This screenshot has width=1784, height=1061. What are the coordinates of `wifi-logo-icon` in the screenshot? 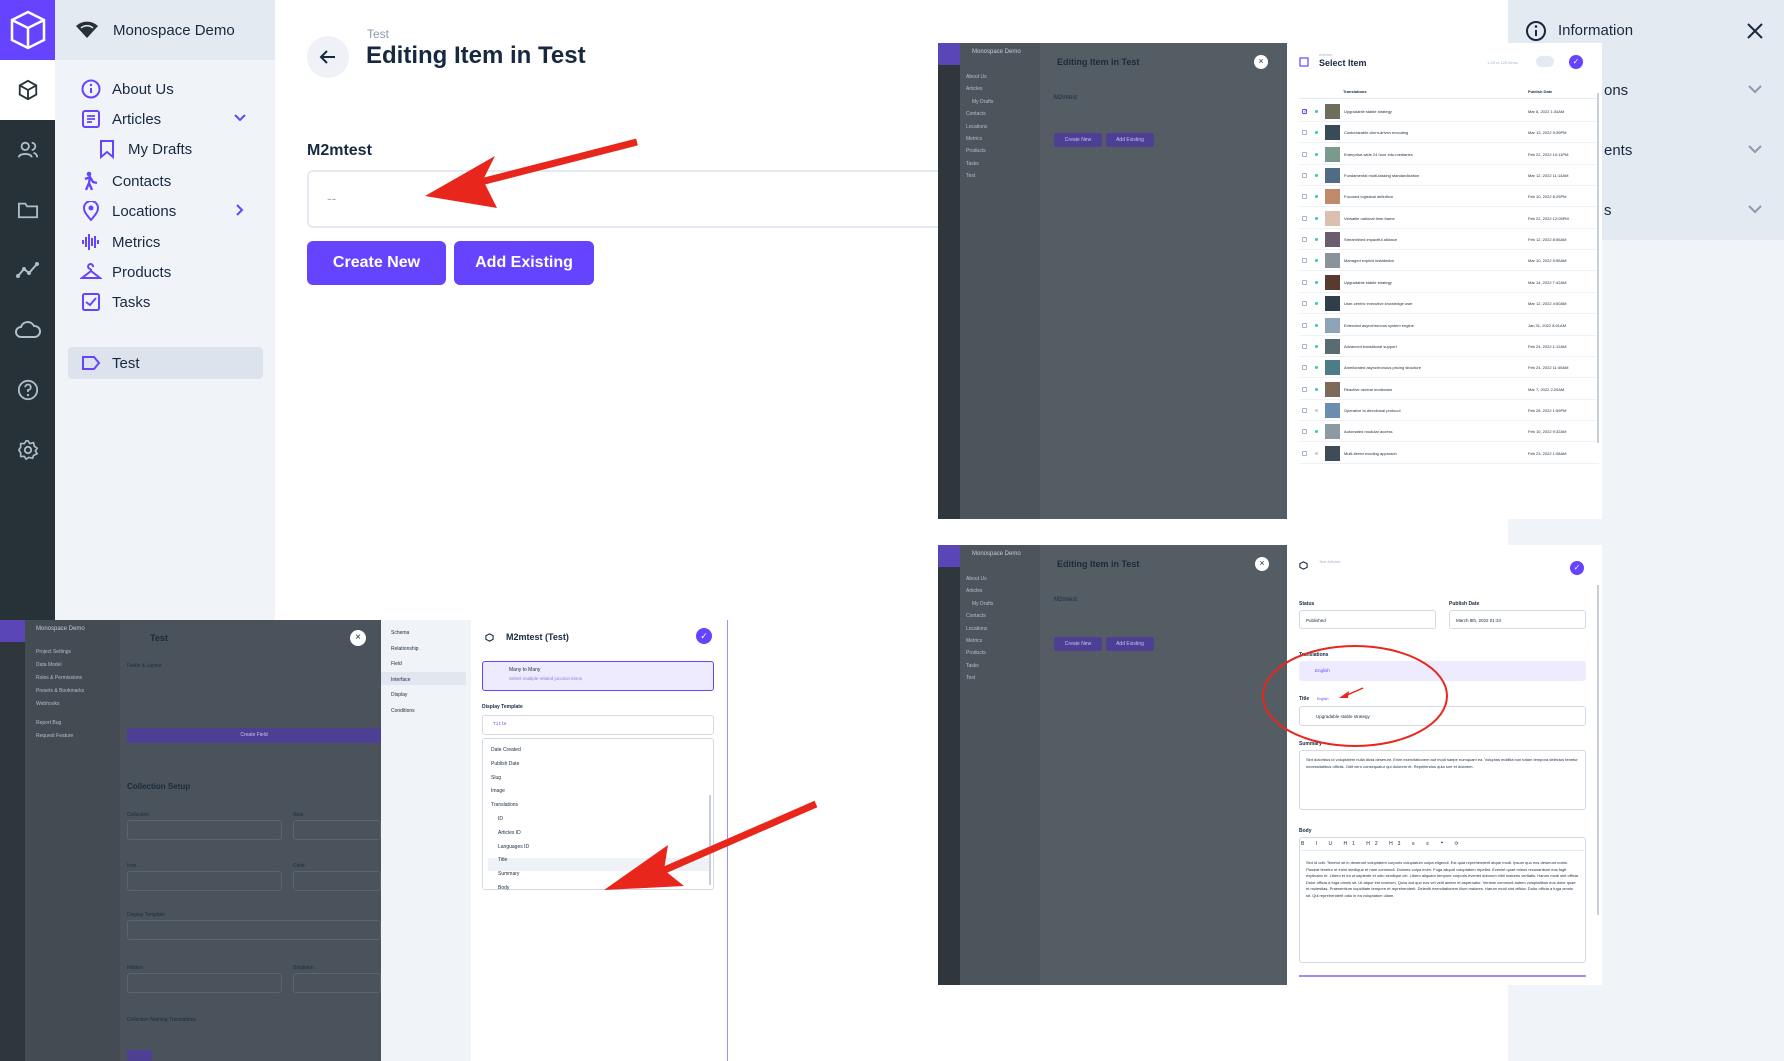 It's located at (87, 29).